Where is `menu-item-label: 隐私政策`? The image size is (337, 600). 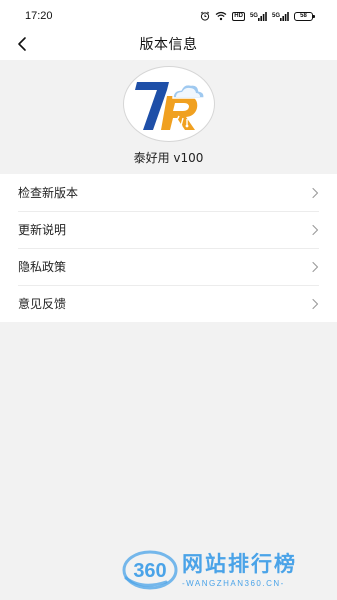 menu-item-label: 隐私政策 is located at coordinates (42, 267).